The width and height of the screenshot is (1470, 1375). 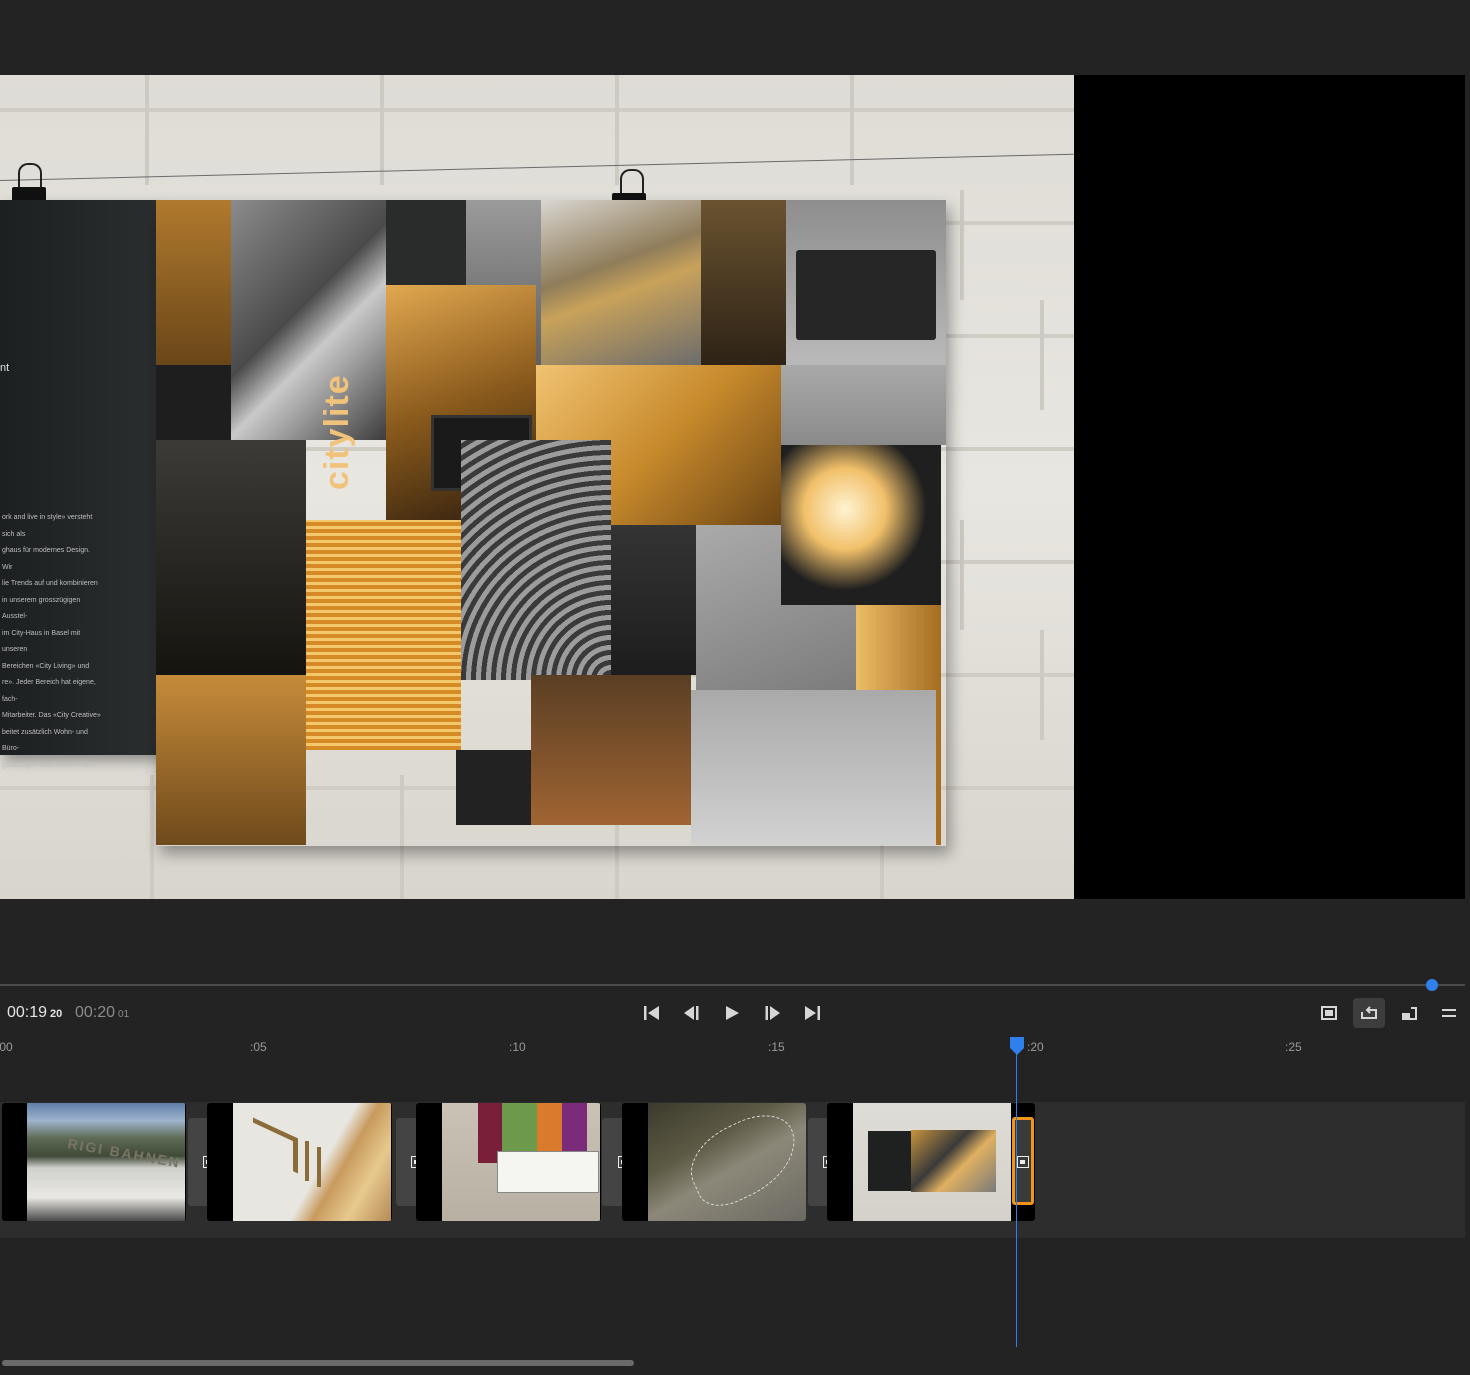 What do you see at coordinates (1035, 1047) in the screenshot?
I see `ruler-label: :20` at bounding box center [1035, 1047].